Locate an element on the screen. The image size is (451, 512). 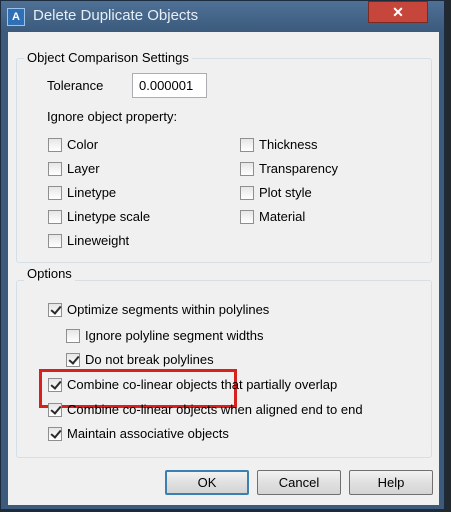
checkbox-do-not-break-polylines-label: Do not break polylines is located at coordinates (149, 359).